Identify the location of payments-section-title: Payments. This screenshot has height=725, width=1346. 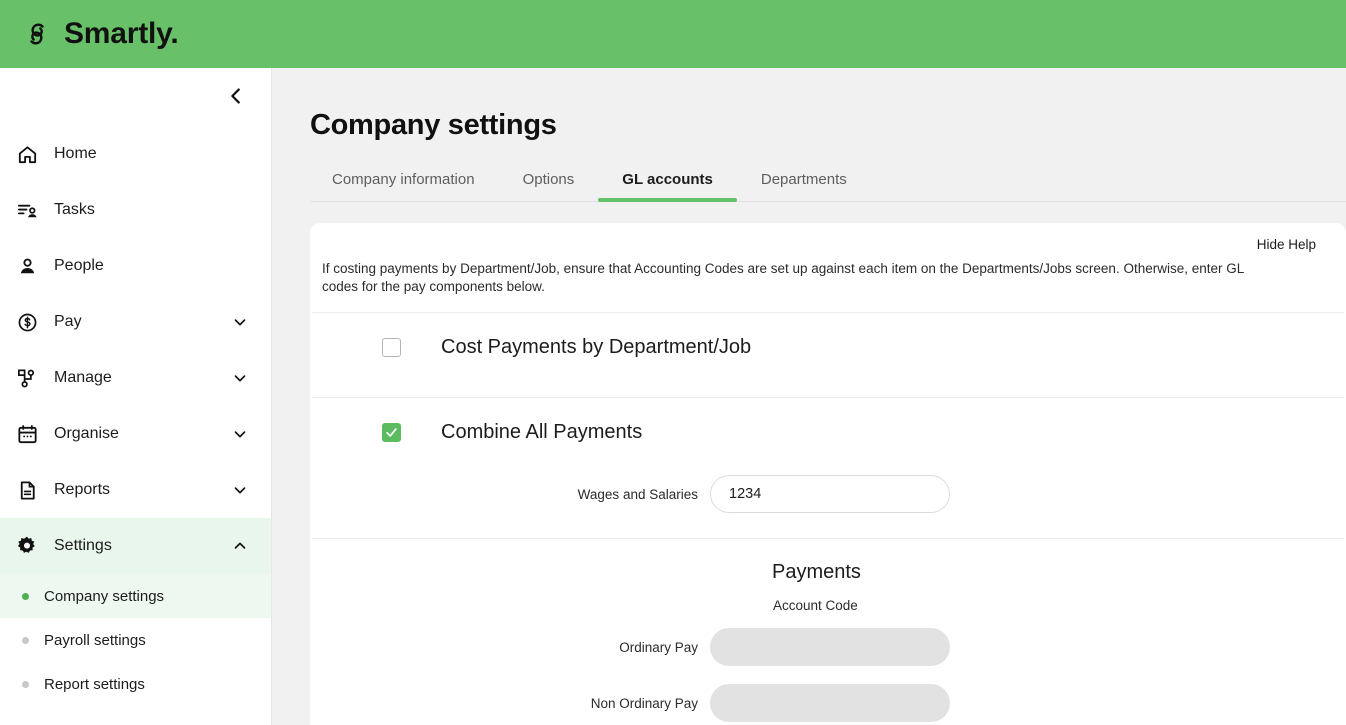
(816, 572).